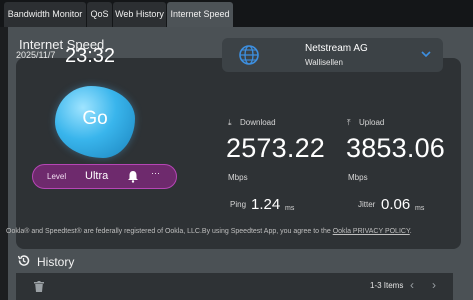 The height and width of the screenshot is (300, 473). I want to click on level-label: Level, so click(57, 176).